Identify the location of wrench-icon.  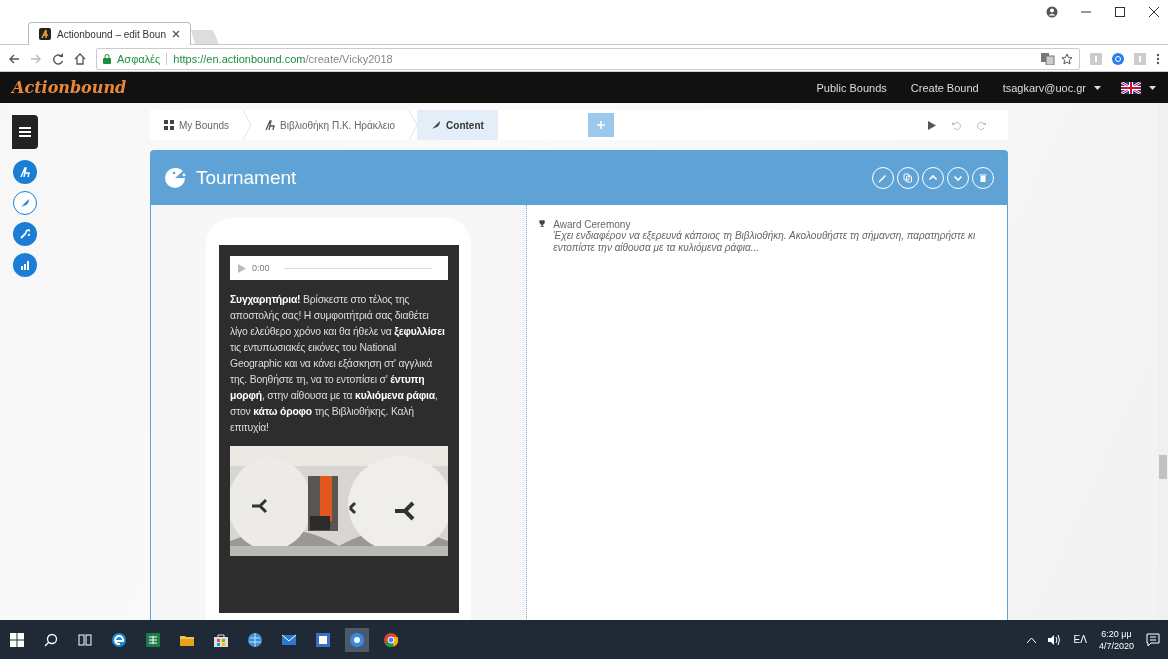
(25, 234).